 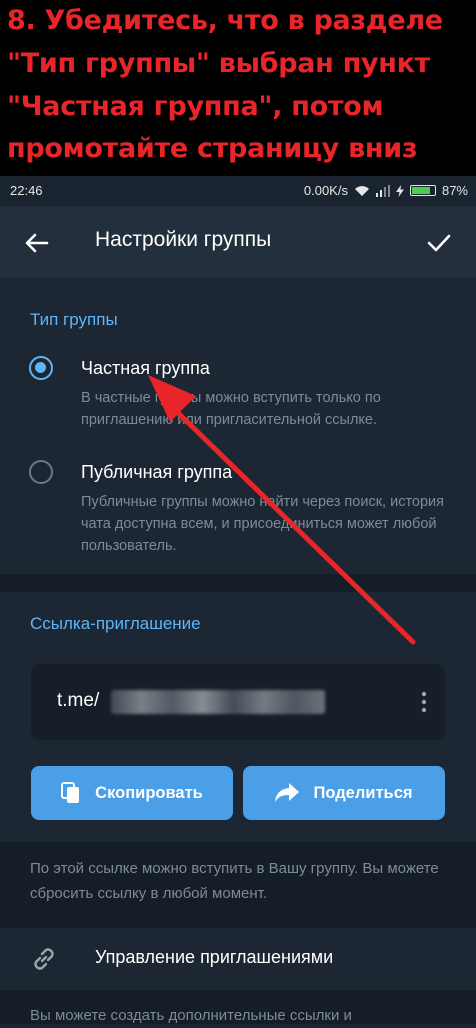 I want to click on wifi-icon, so click(x=361, y=190).